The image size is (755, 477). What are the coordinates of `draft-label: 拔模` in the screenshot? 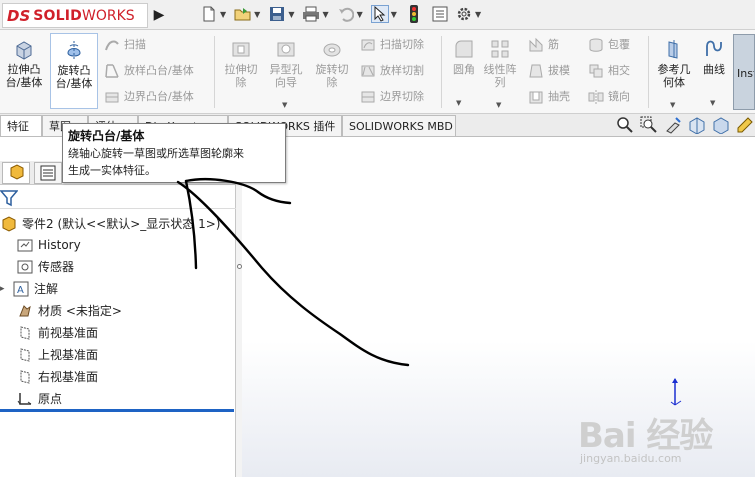 It's located at (559, 70).